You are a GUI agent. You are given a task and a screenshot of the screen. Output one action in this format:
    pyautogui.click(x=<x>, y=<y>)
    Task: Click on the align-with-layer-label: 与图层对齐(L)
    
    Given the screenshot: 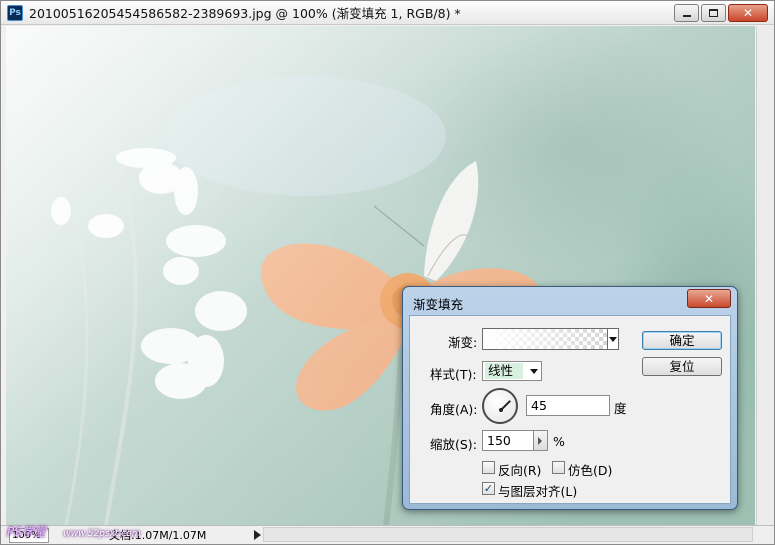 What is the action you would take?
    pyautogui.click(x=537, y=490)
    